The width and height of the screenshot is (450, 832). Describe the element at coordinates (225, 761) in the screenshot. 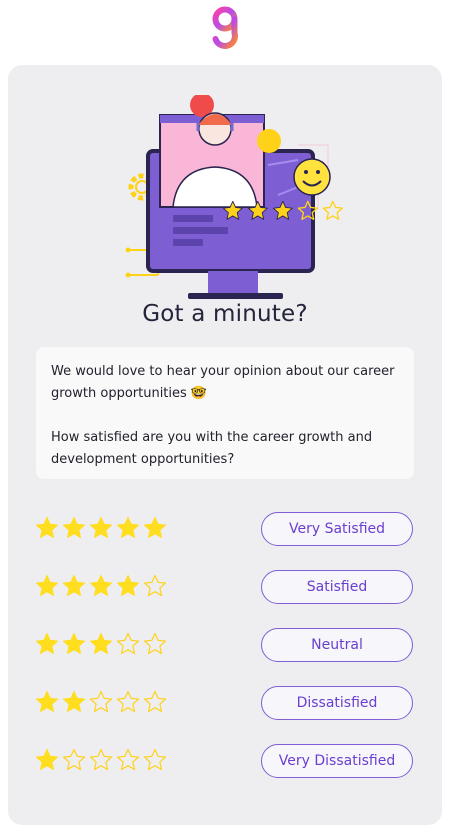

I see `rating-row-1: Very Dissatisfied` at that location.